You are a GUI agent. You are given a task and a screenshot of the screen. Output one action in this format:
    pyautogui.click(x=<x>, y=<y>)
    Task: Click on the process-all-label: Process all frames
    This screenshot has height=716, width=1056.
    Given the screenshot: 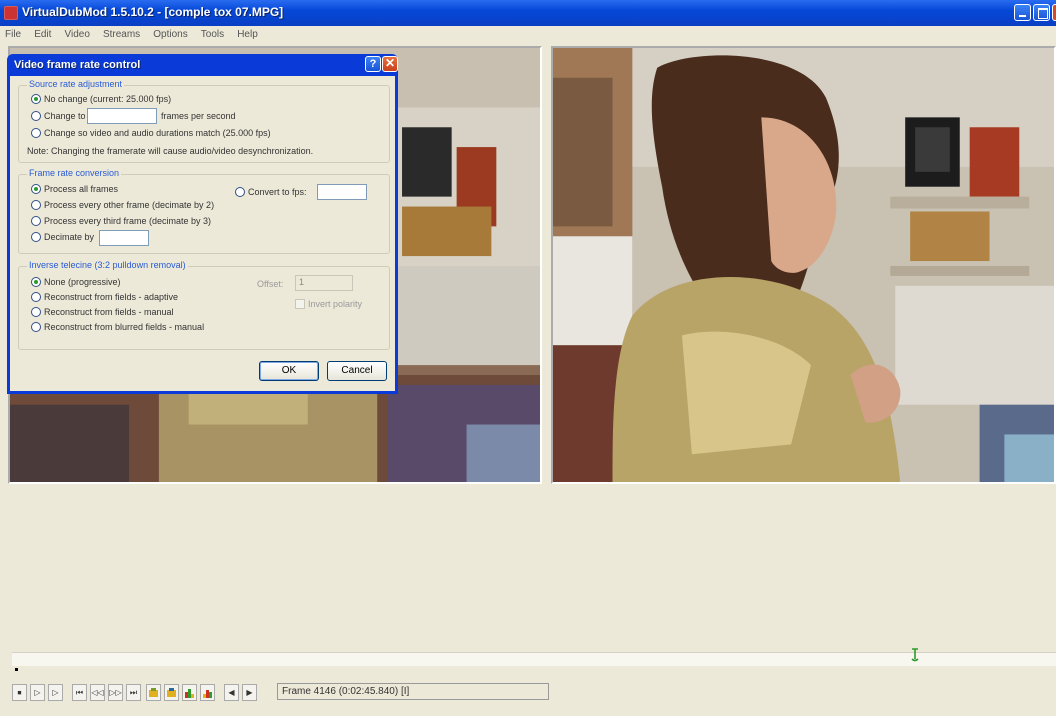 What is the action you would take?
    pyautogui.click(x=81, y=189)
    